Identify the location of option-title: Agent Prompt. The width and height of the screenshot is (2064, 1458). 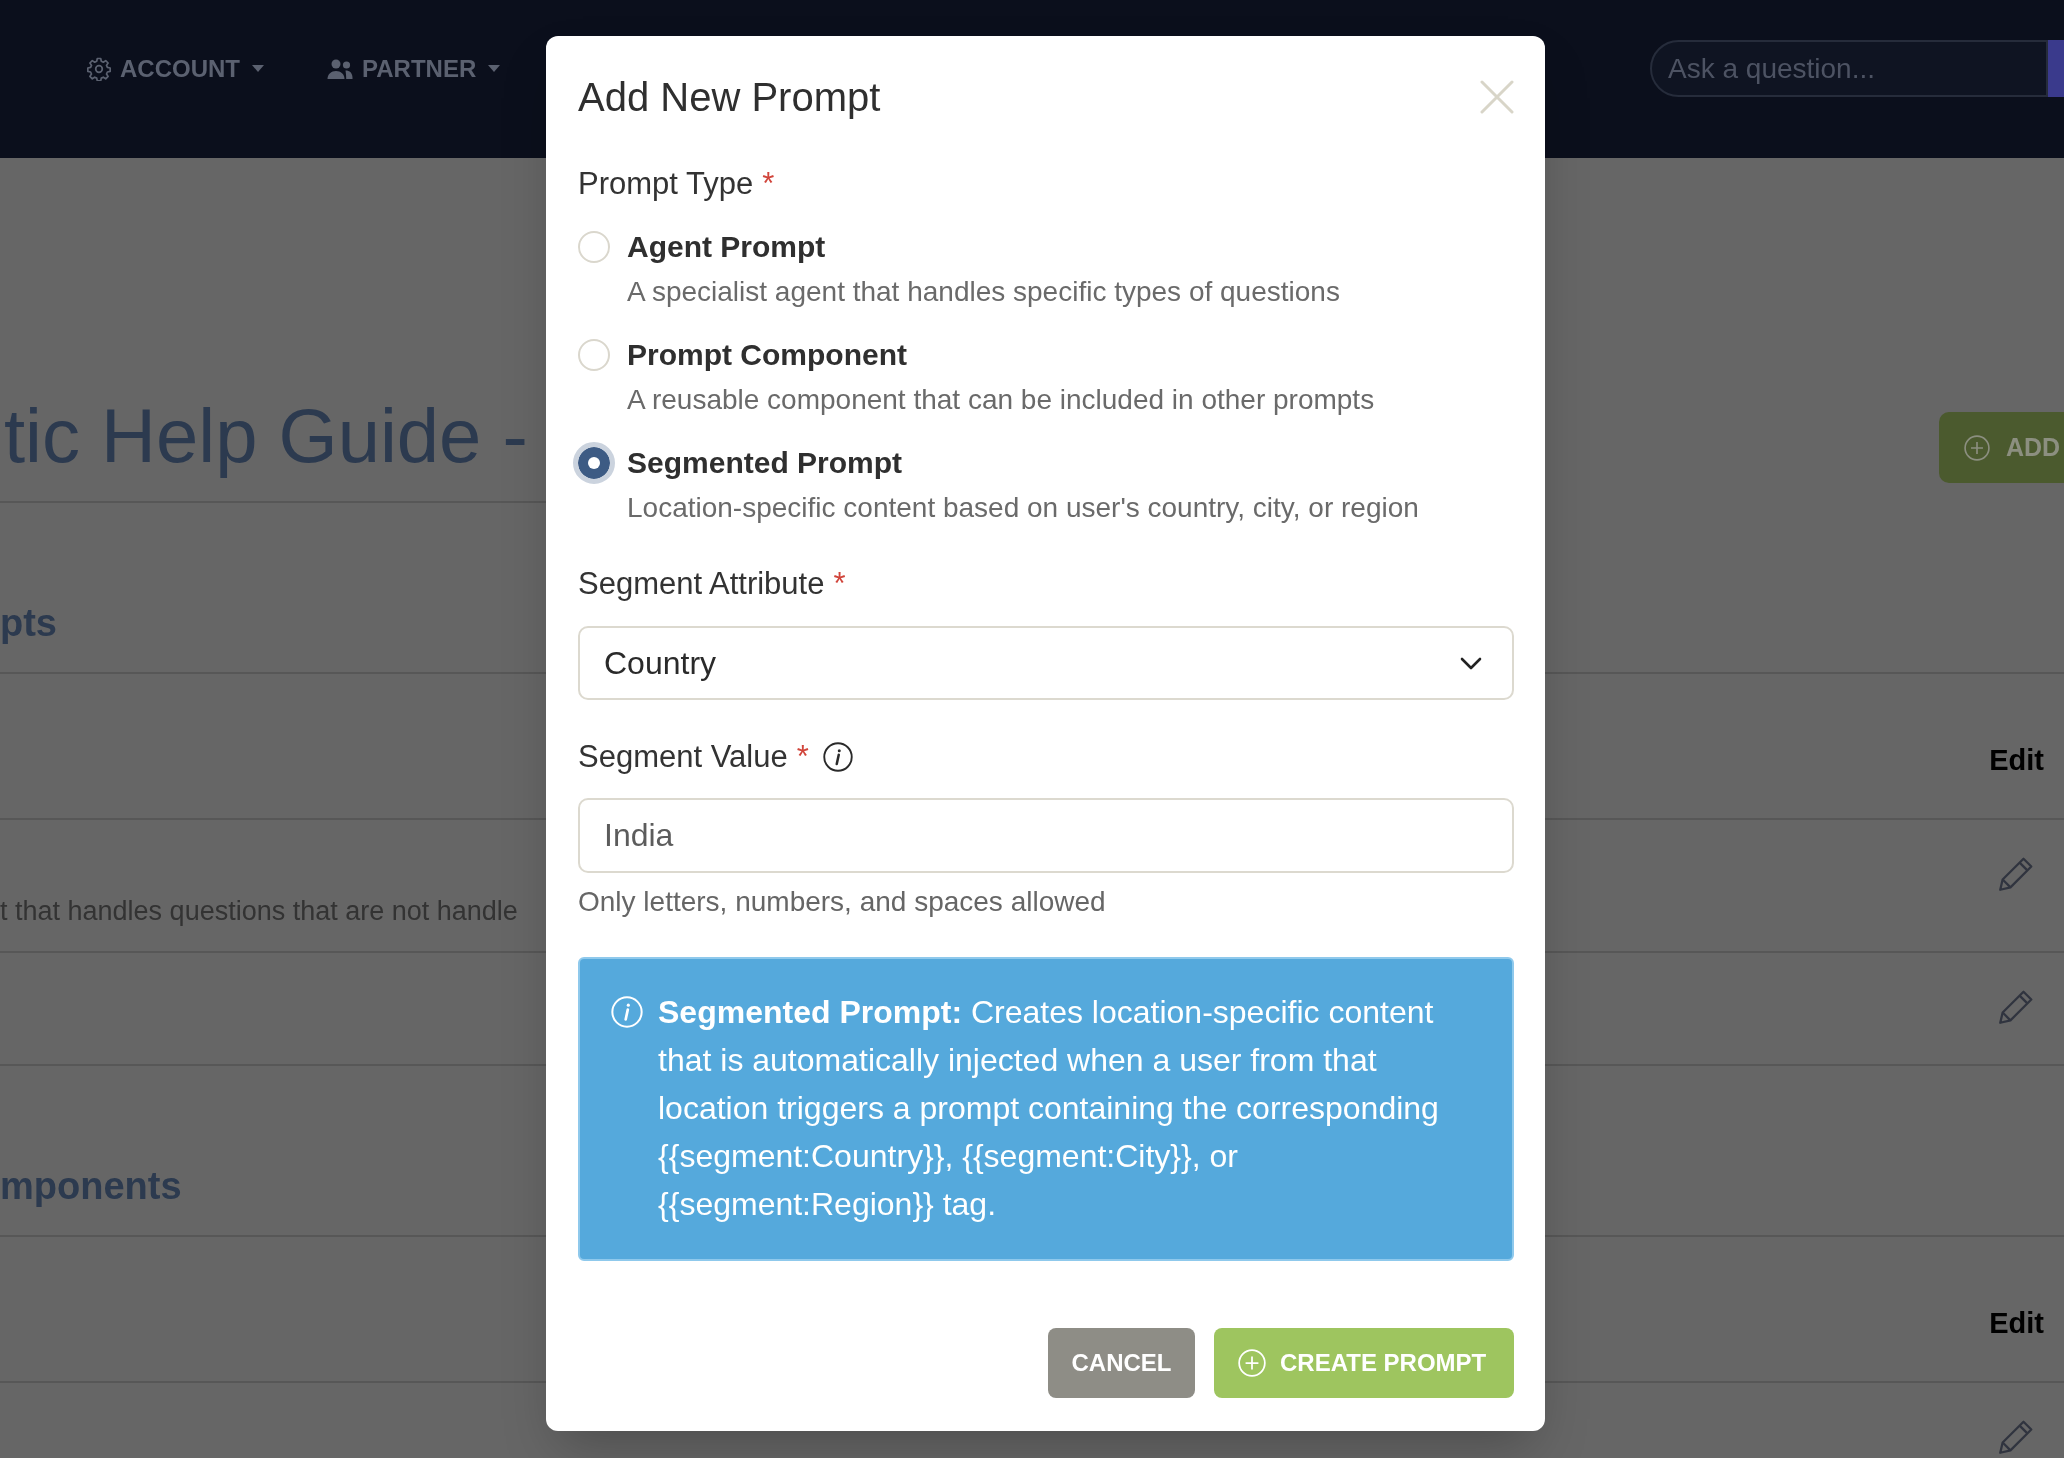
(726, 247).